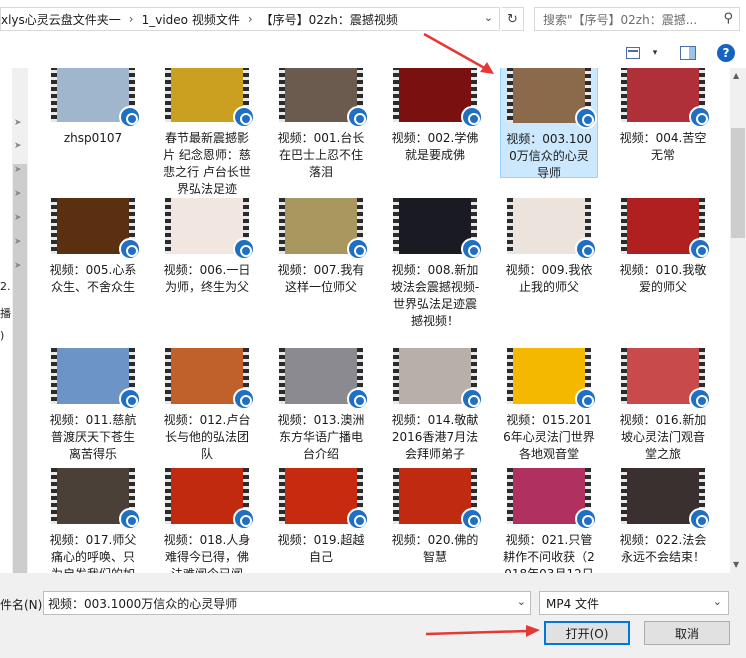 This screenshot has height=658, width=746. Describe the element at coordinates (549, 405) in the screenshot. I see `file-item: 视频：015.2016年心灵法门世界各地观音堂` at that location.